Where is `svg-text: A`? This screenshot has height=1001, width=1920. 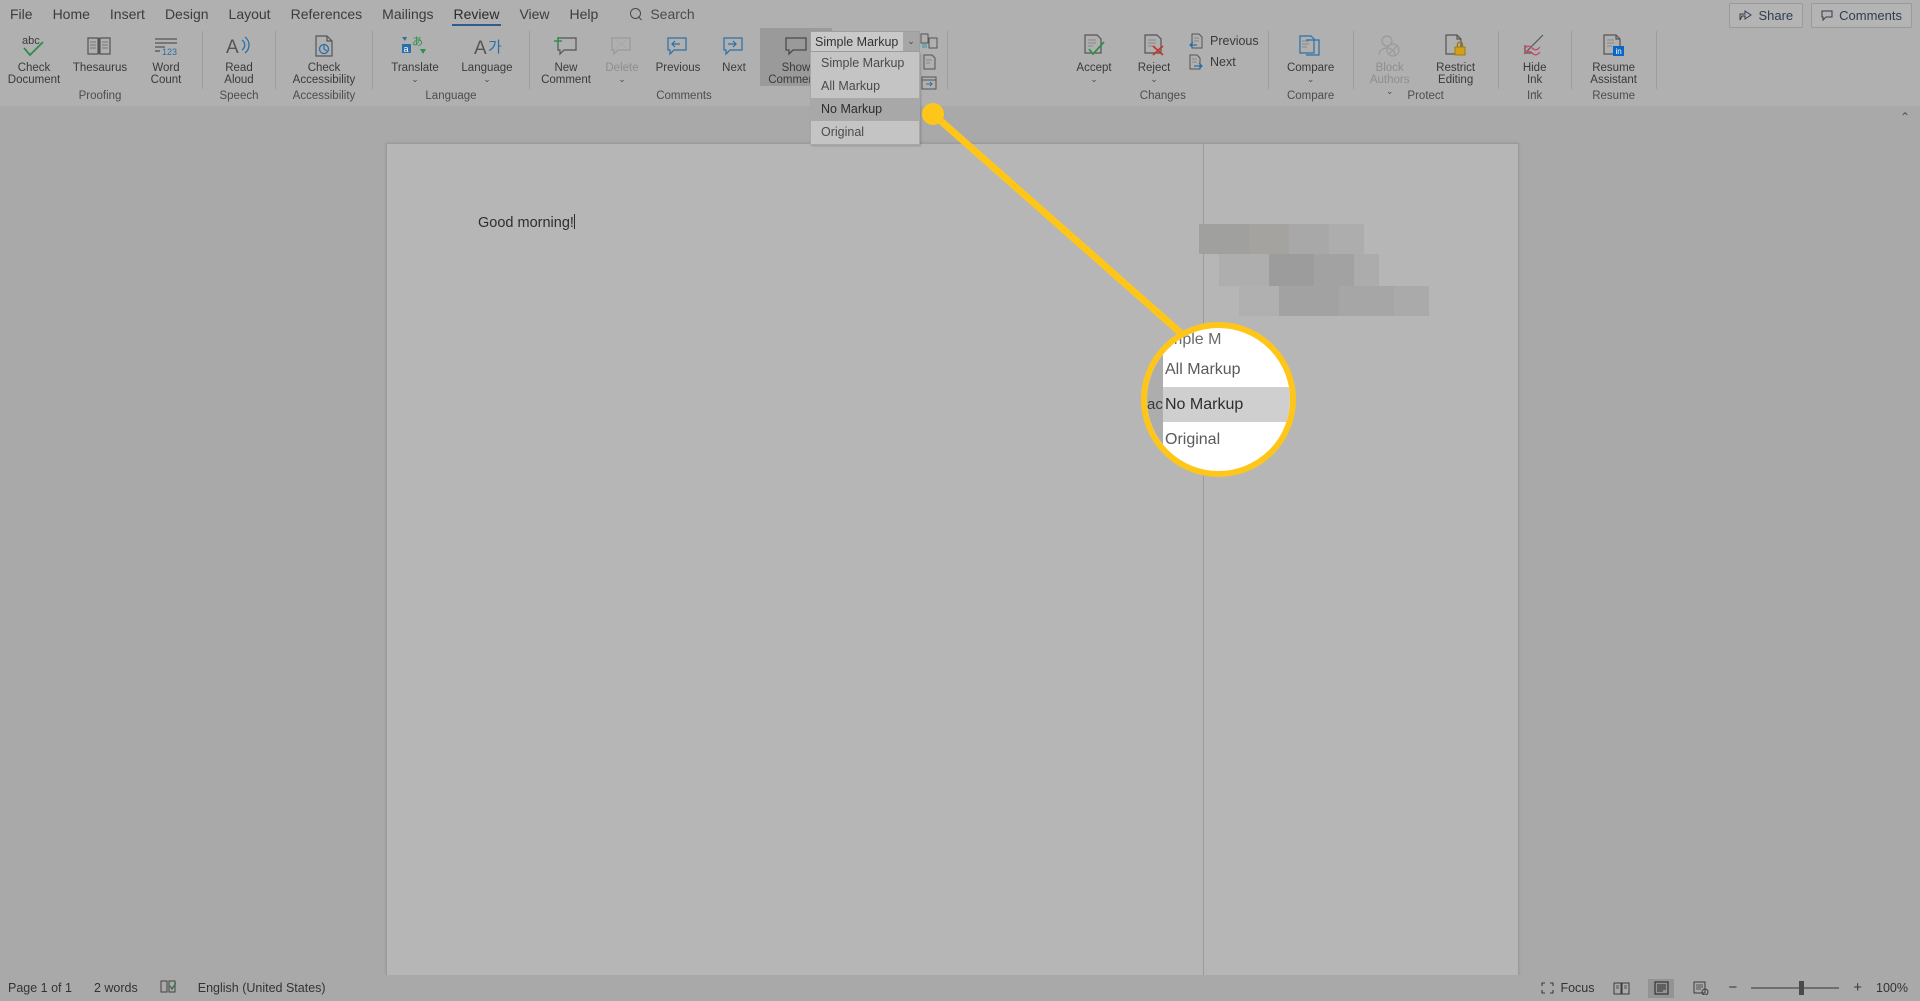
svg-text: A is located at coordinates (232, 47).